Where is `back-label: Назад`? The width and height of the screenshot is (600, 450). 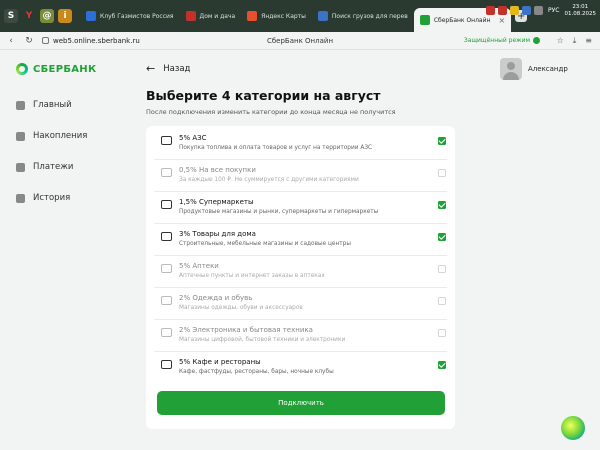
back-label: Назад is located at coordinates (177, 68).